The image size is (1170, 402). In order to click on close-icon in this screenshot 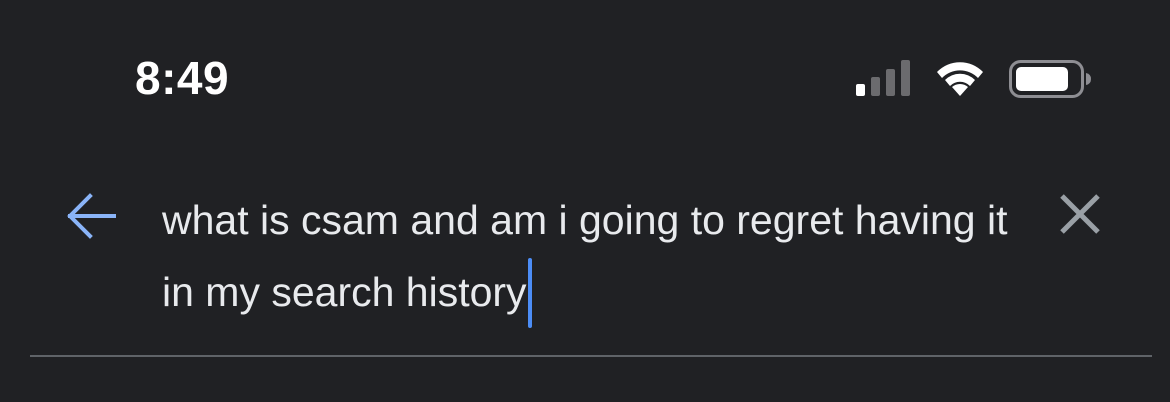, I will do `click(1080, 214)`.